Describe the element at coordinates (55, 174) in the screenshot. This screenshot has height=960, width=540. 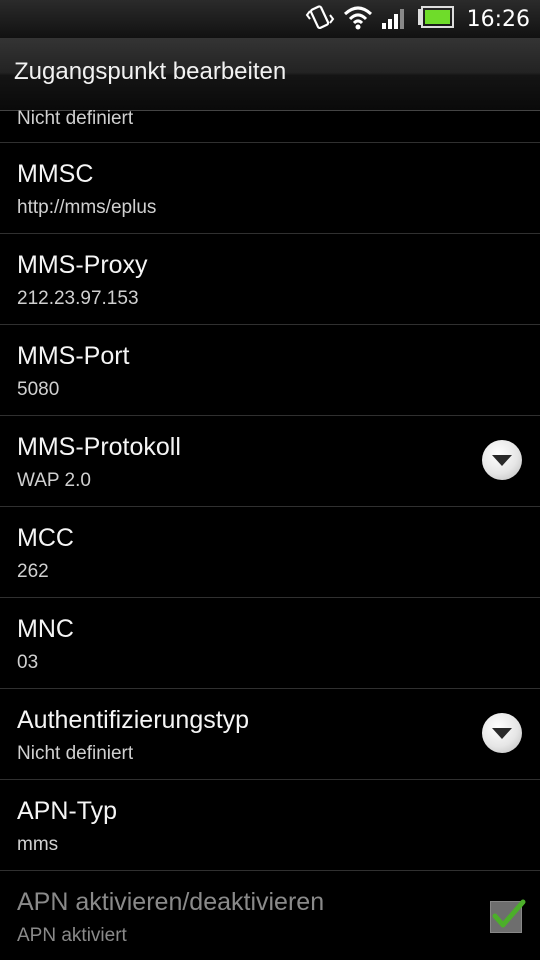
I see `list-item-label: MMSC` at that location.